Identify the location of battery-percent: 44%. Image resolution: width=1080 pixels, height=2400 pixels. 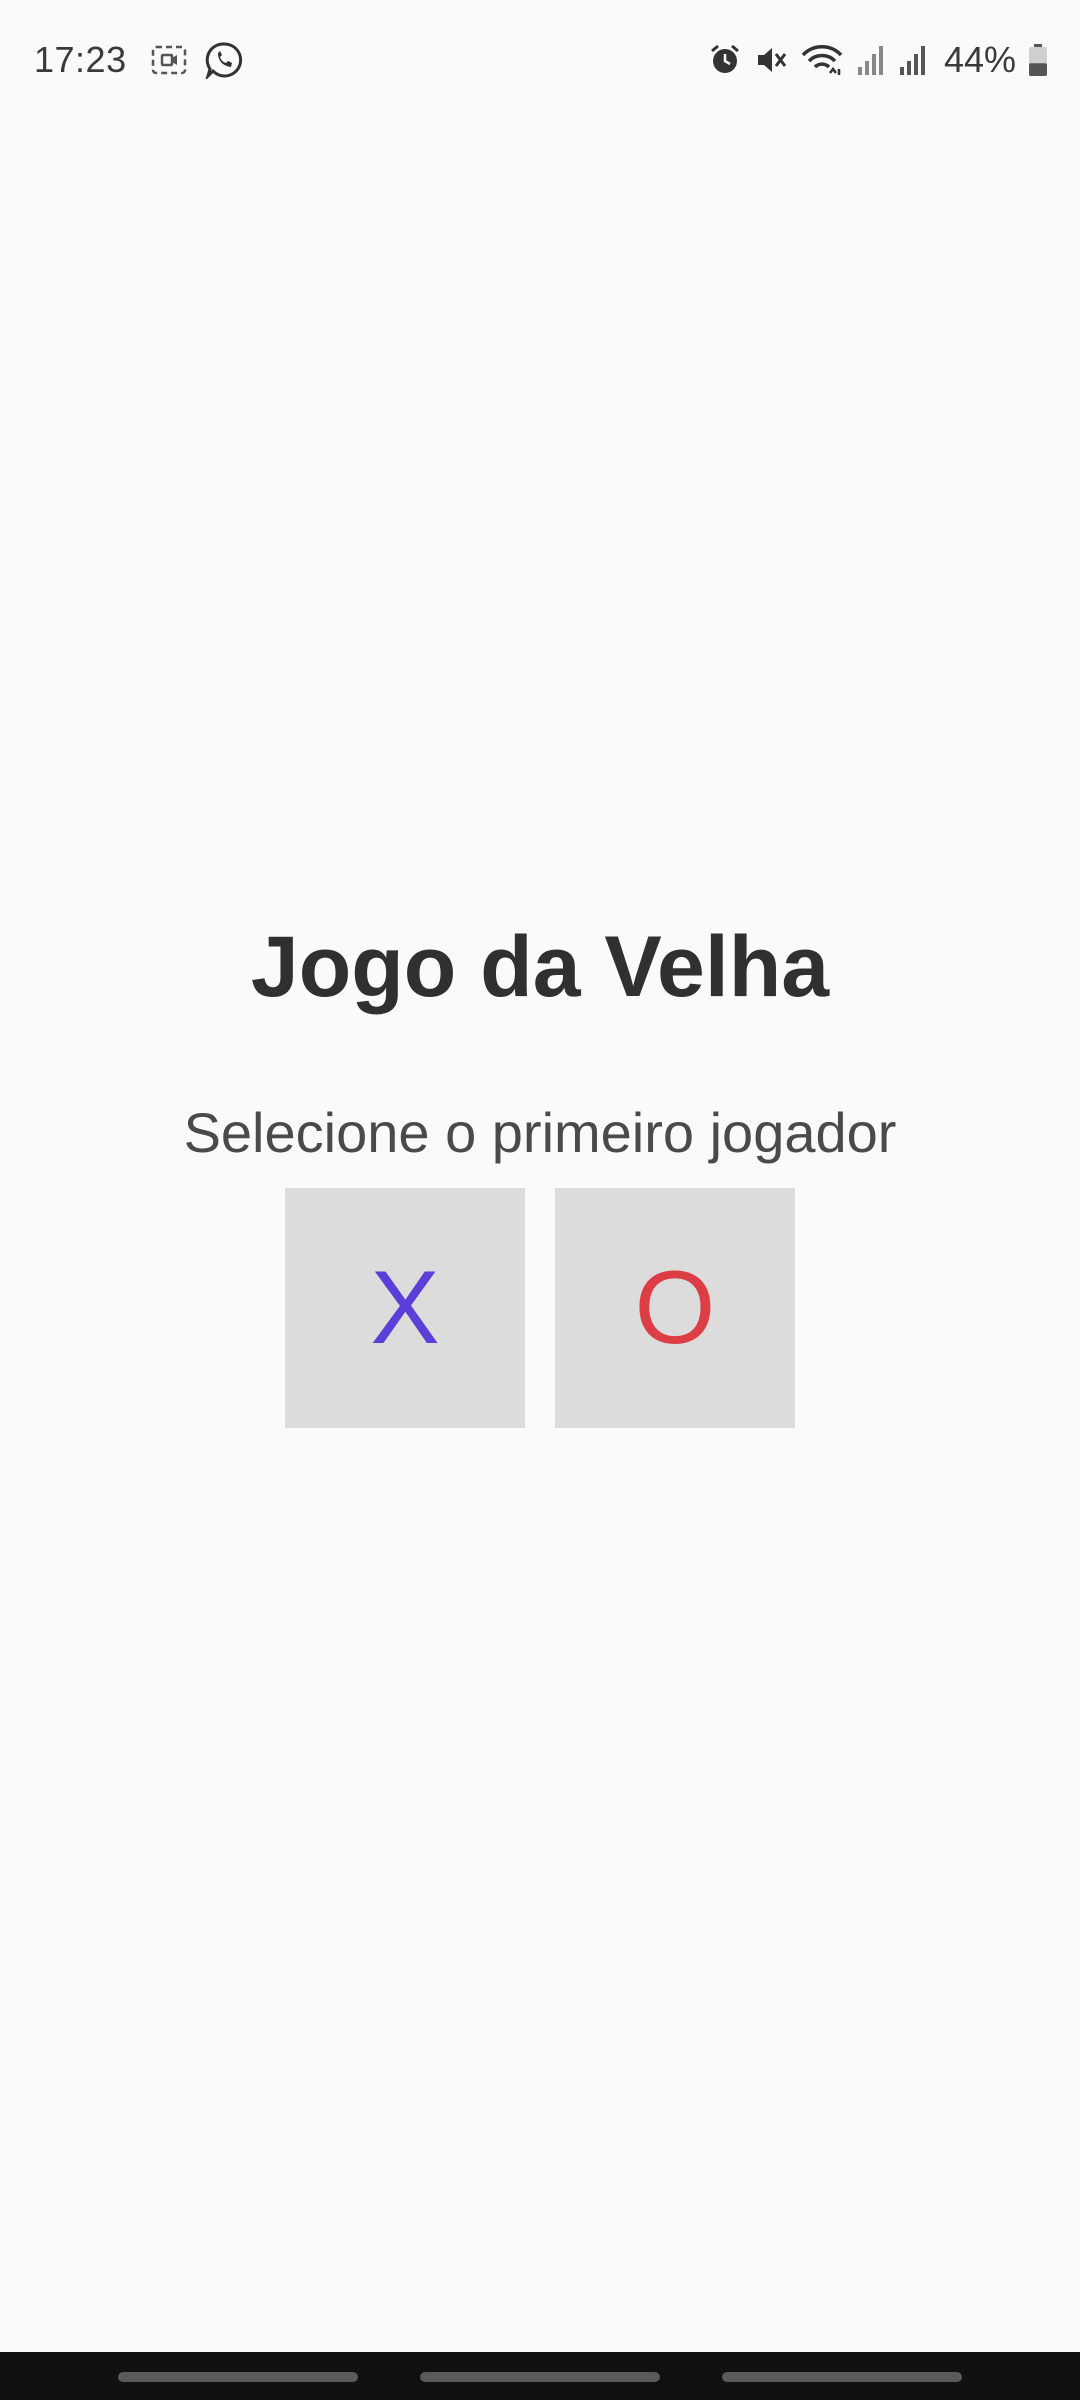
(979, 59).